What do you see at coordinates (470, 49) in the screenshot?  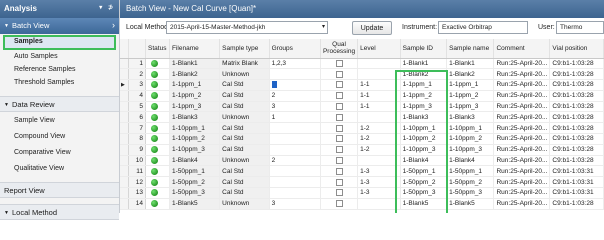 I see `header-sample-name: Sample name` at bounding box center [470, 49].